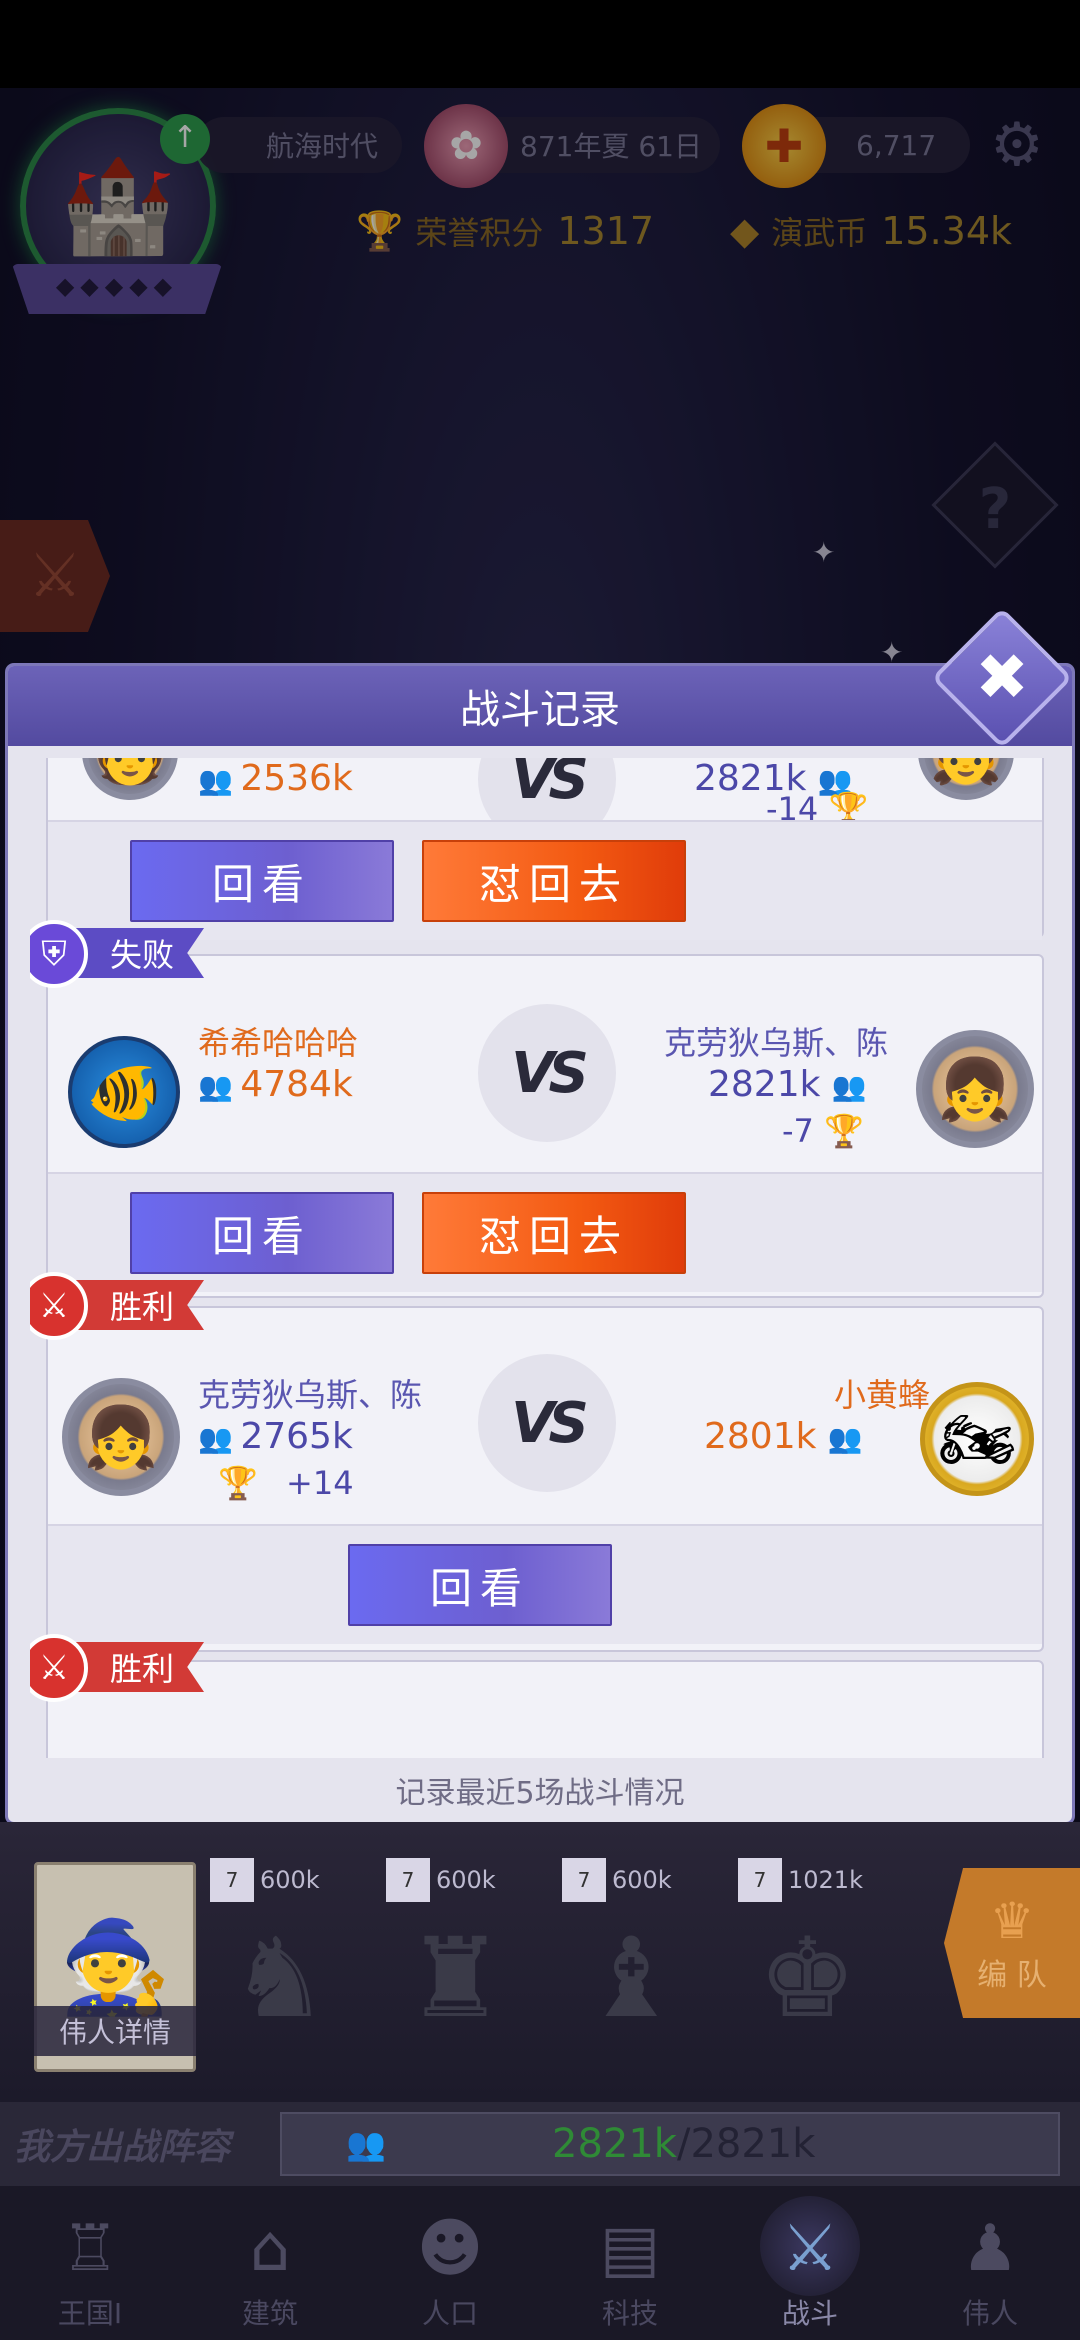  What do you see at coordinates (810, 2249) in the screenshot?
I see `swords-icon: ⚔` at bounding box center [810, 2249].